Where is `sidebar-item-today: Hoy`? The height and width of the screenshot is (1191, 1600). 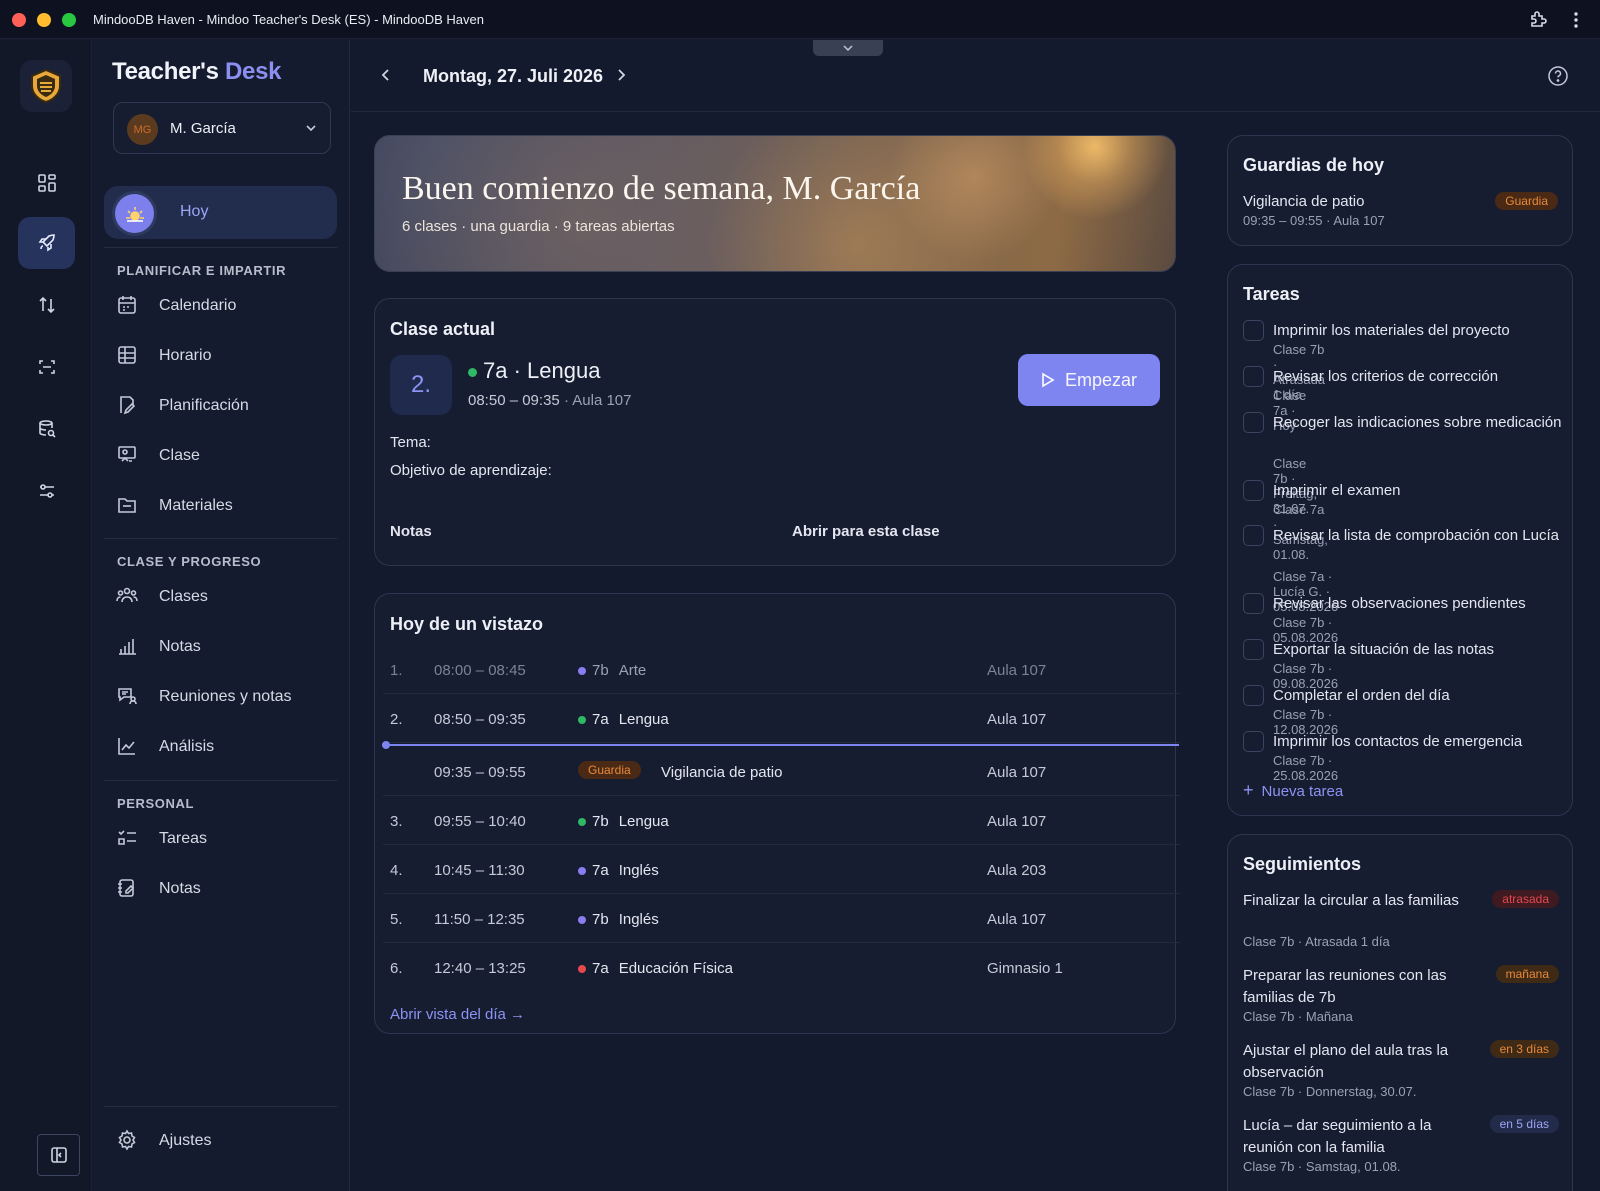
sidebar-item-today: Hoy is located at coordinates (220, 212).